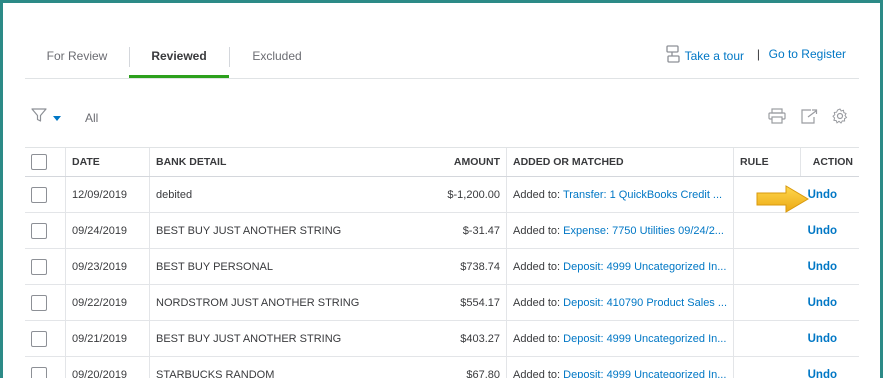  I want to click on row-amount: $738.74, so click(465, 266).